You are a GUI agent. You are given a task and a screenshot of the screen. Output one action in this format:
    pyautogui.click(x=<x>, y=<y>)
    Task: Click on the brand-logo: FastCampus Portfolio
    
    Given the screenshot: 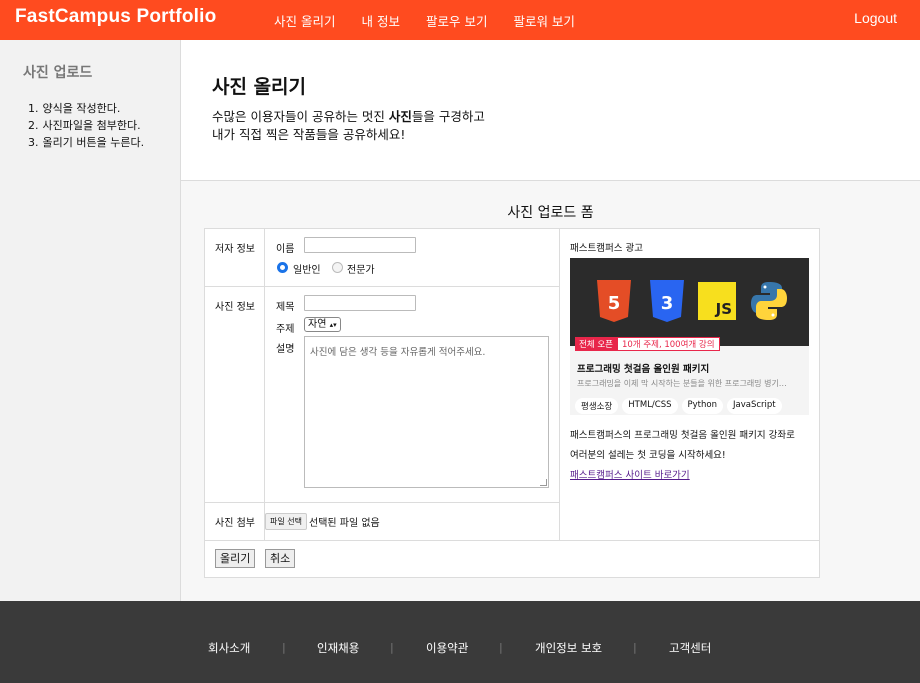 What is the action you would take?
    pyautogui.click(x=115, y=17)
    